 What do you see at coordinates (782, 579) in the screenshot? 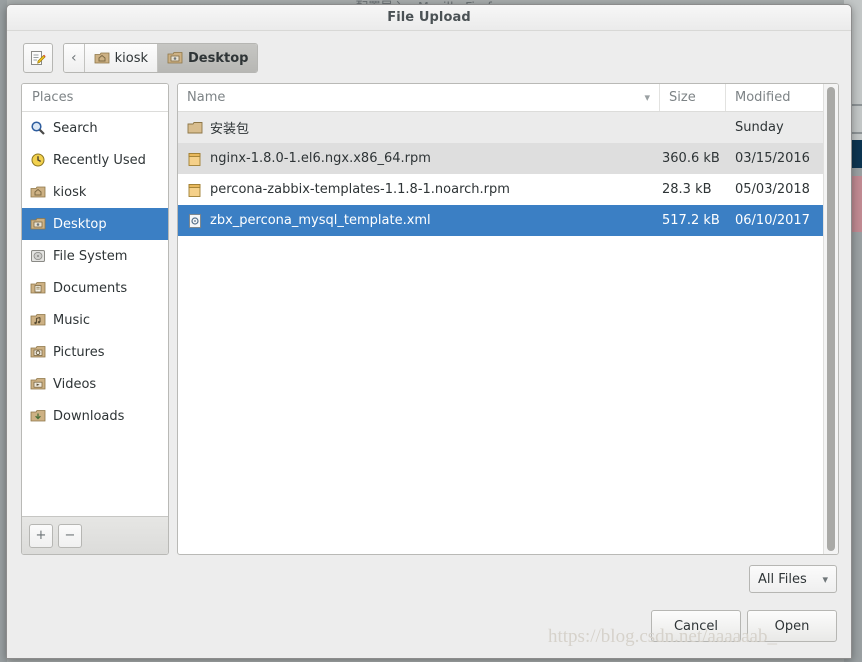
I see `file-type-filter-value: All Files` at bounding box center [782, 579].